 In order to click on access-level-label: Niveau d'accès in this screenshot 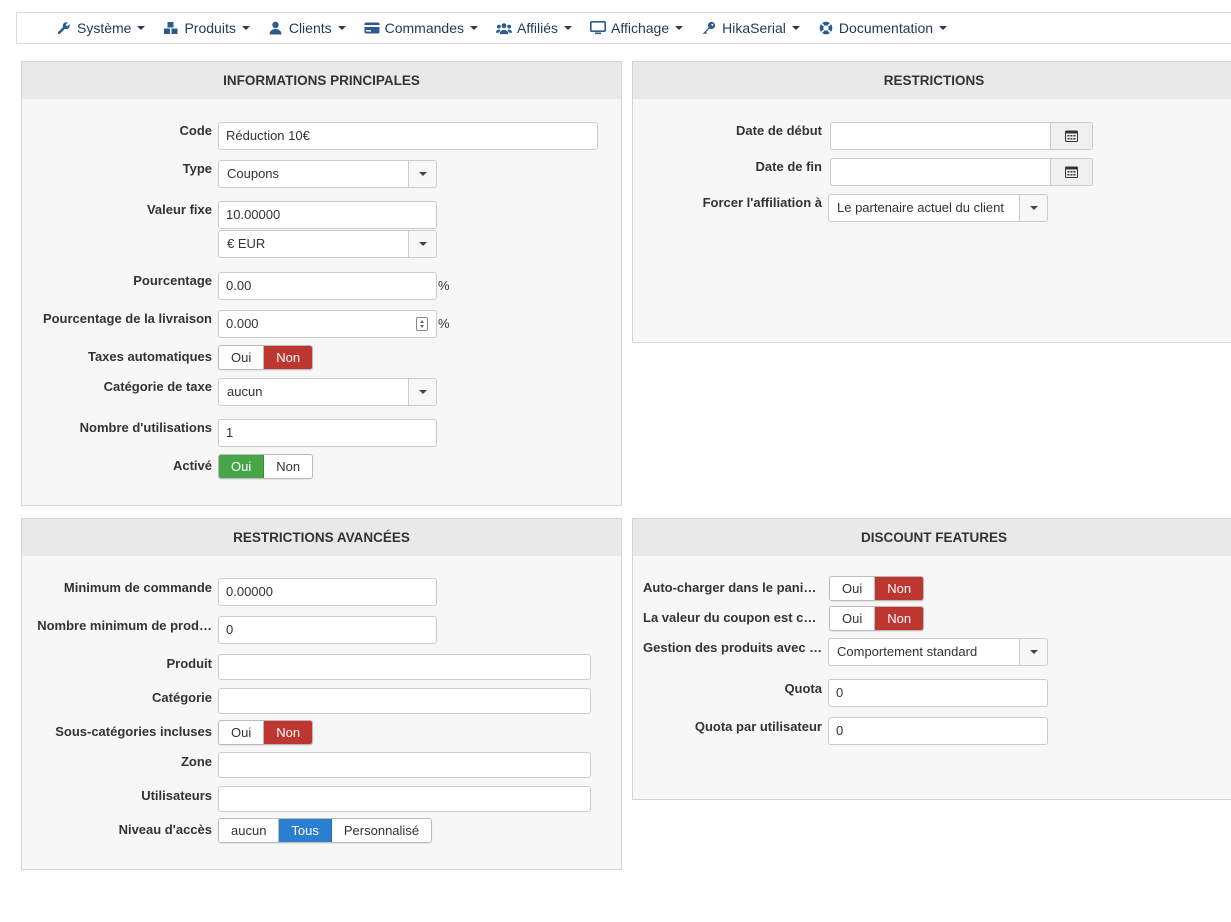, I will do `click(165, 829)`.